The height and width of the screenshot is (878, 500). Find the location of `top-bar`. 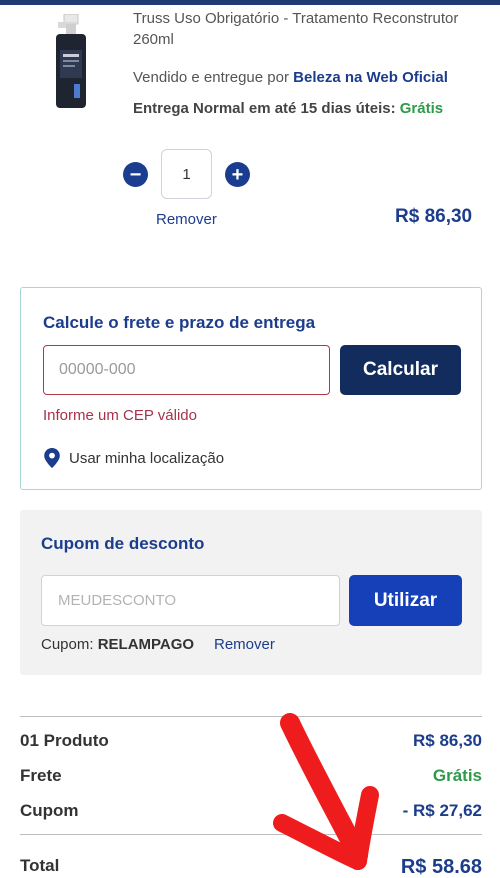

top-bar is located at coordinates (250, 2).